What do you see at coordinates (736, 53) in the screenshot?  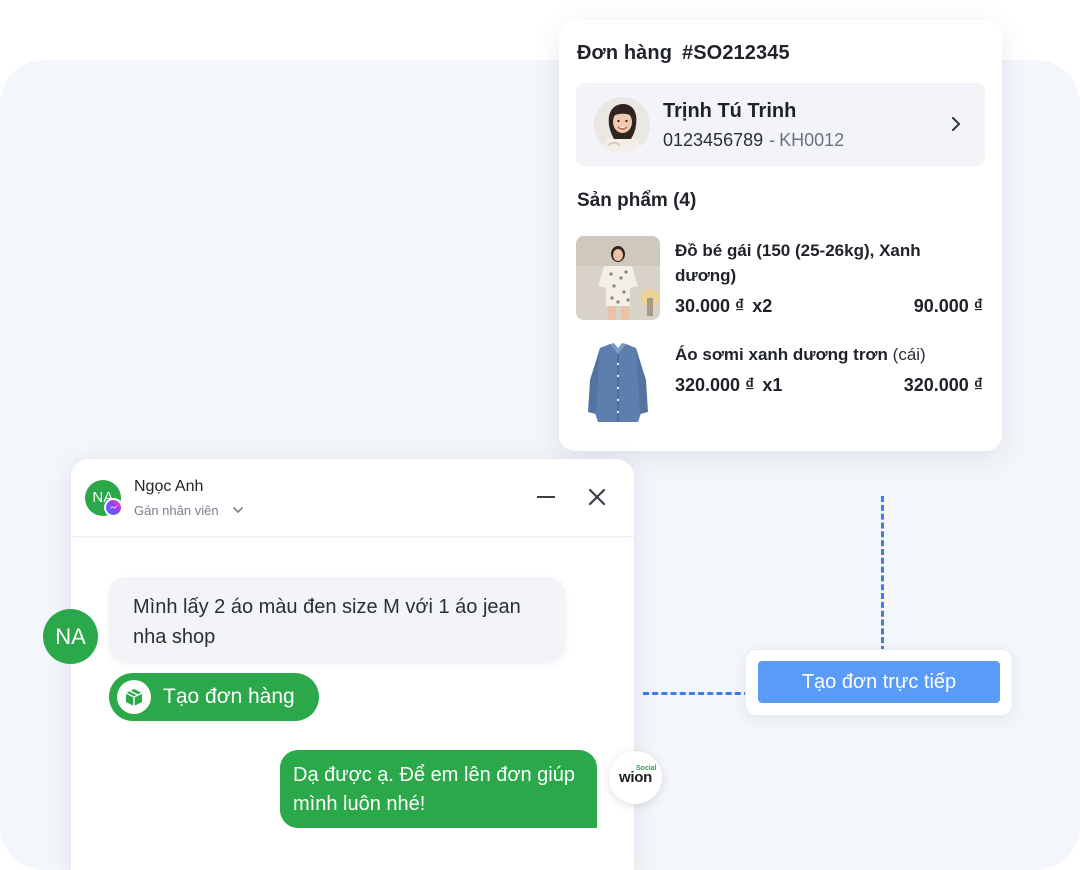 I see `order-code: #SO212345` at bounding box center [736, 53].